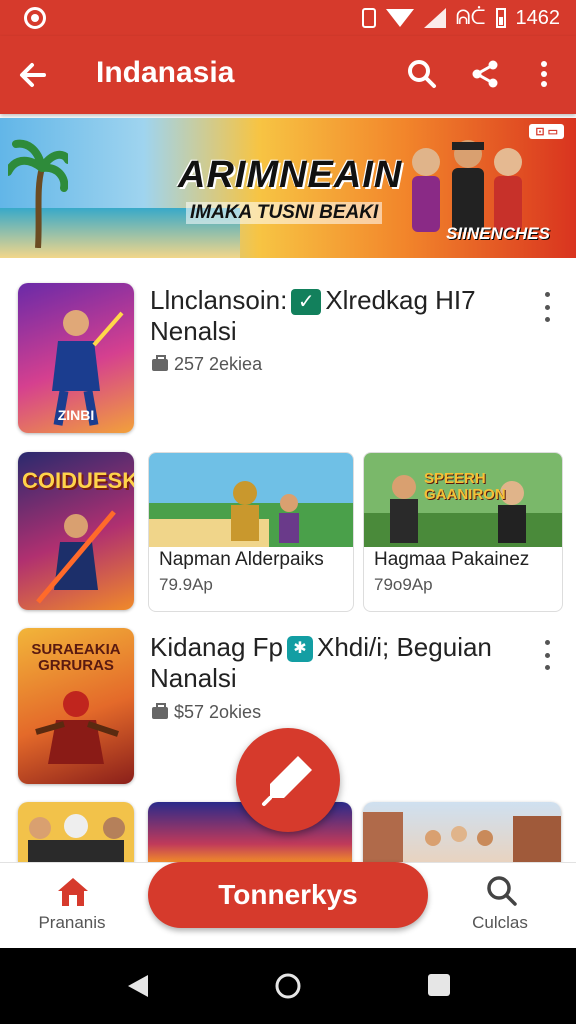 This screenshot has height=1024, width=576. Describe the element at coordinates (218, 364) in the screenshot. I see `meta-text: 257 2ekiea` at that location.